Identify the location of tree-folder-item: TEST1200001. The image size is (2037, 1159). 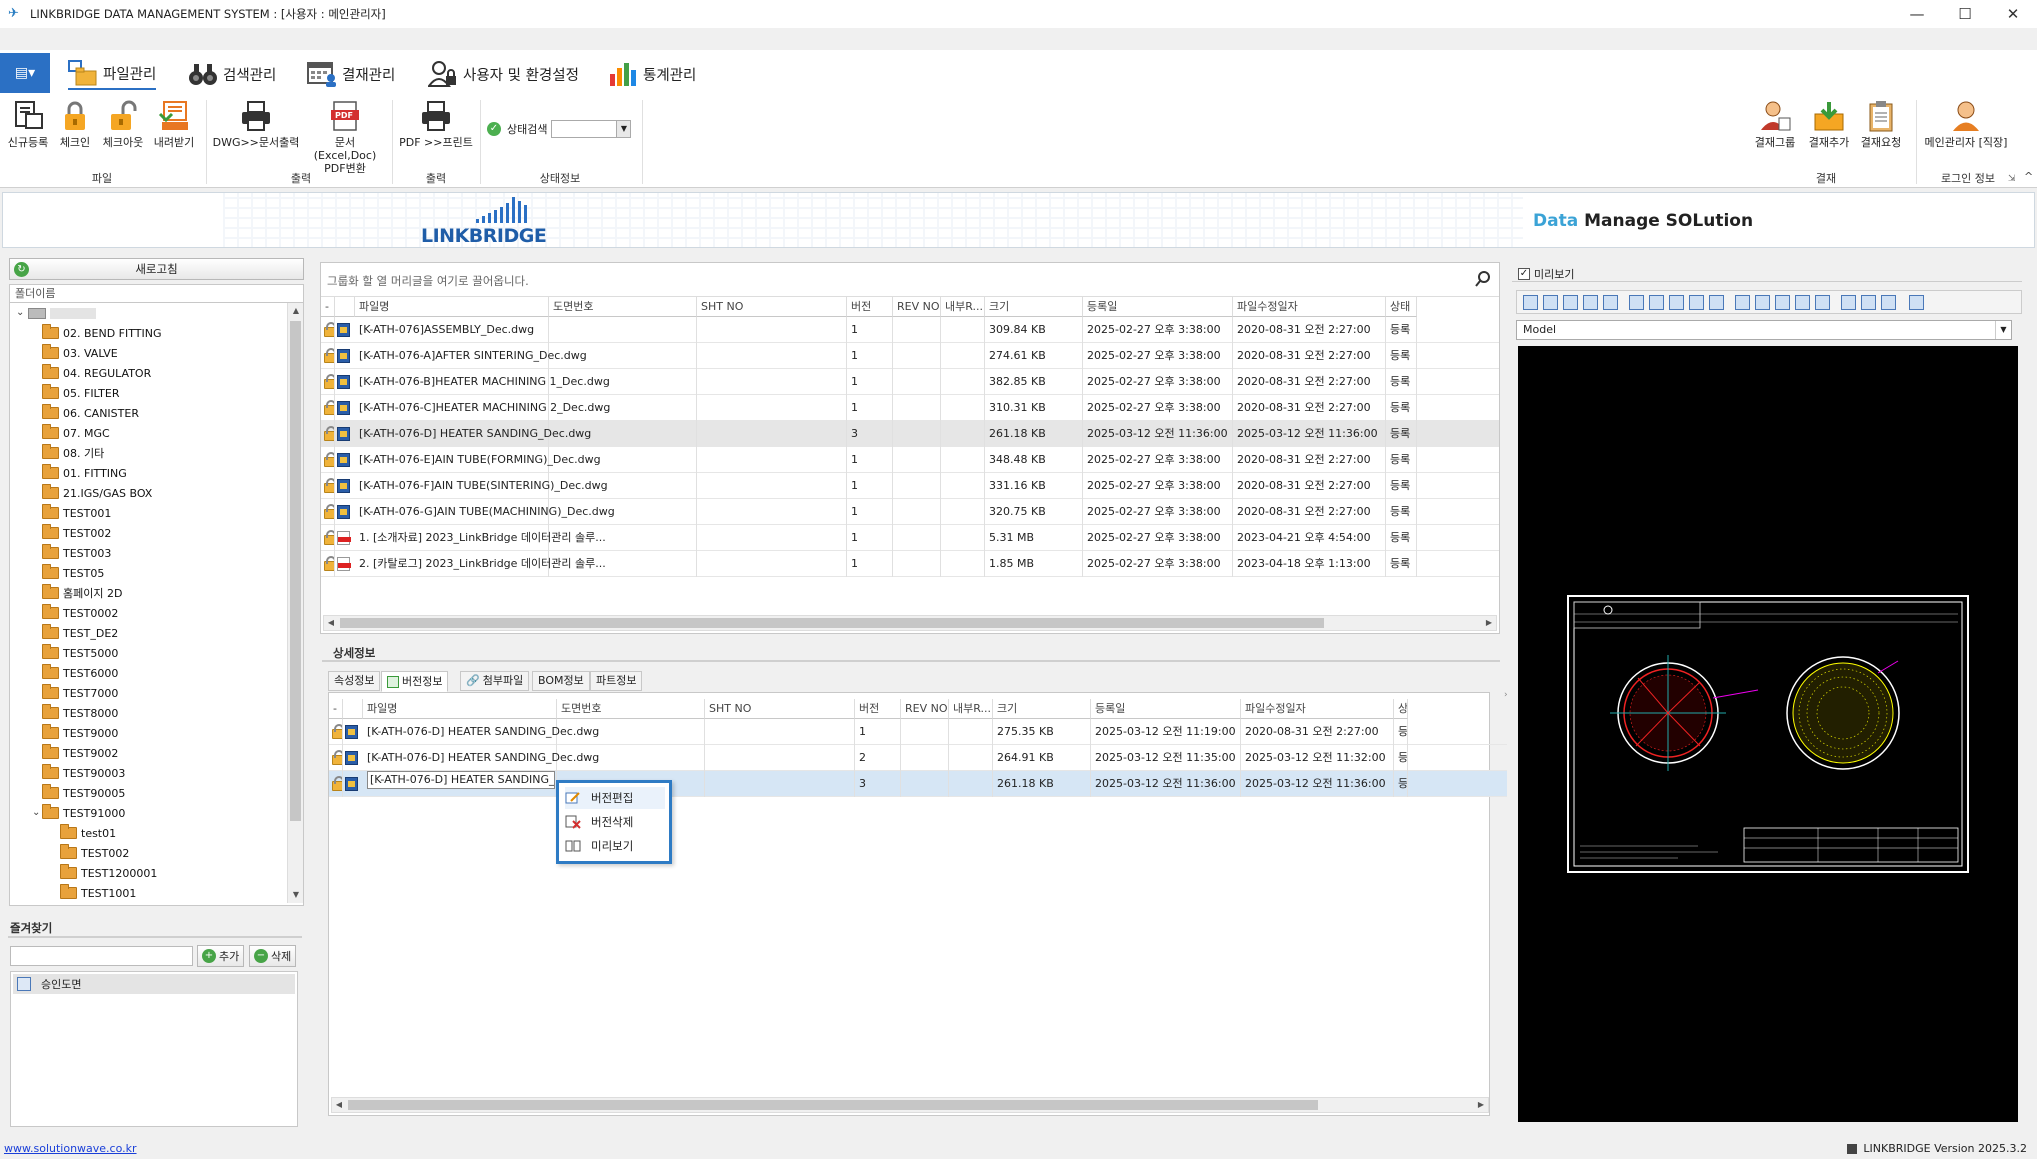
(108, 873).